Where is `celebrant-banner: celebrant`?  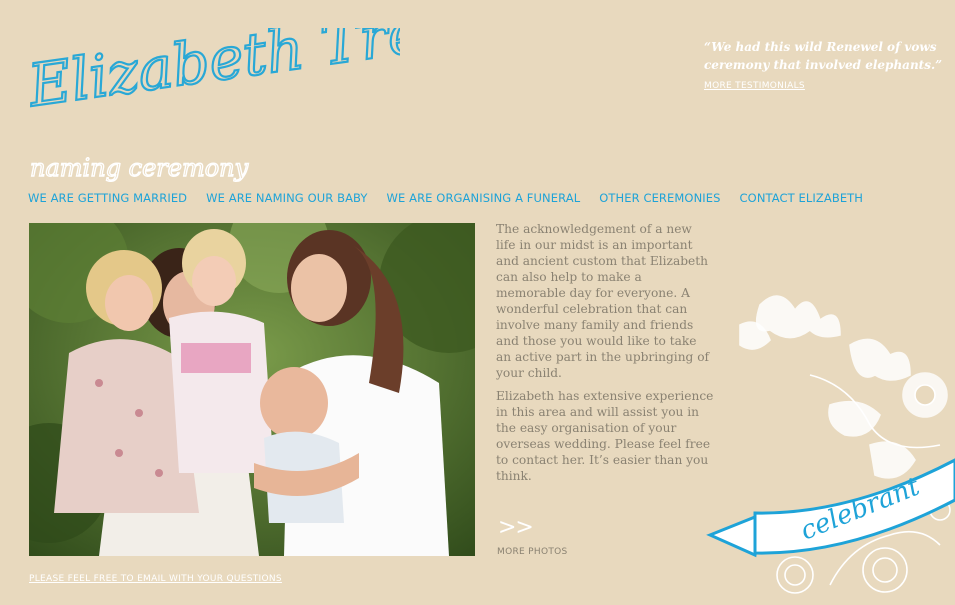
celebrant-banner: celebrant is located at coordinates (830, 508).